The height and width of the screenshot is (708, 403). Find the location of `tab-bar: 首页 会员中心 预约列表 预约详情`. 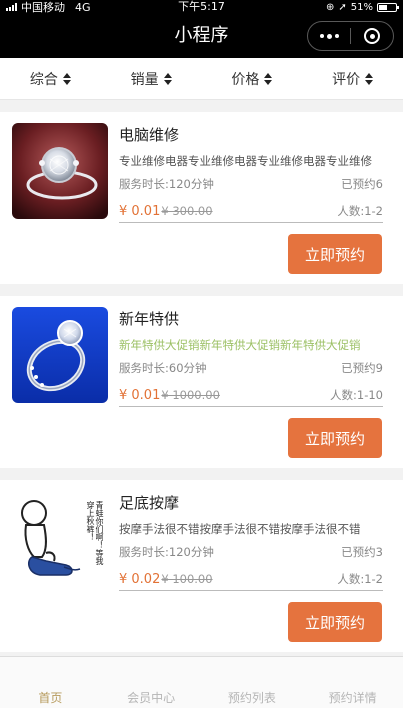

tab-bar: 首页 会员中心 预约列表 预约详情 is located at coordinates (201, 682).